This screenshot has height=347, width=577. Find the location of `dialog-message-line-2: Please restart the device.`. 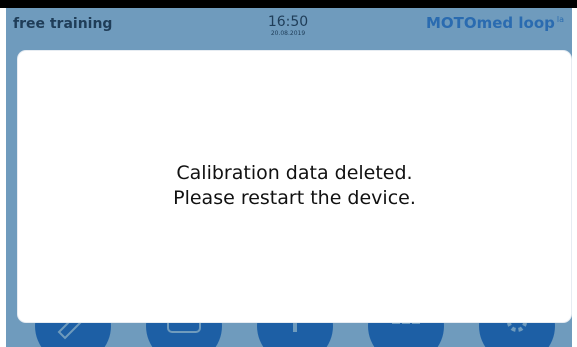

dialog-message-line-2: Please restart the device. is located at coordinates (294, 198).